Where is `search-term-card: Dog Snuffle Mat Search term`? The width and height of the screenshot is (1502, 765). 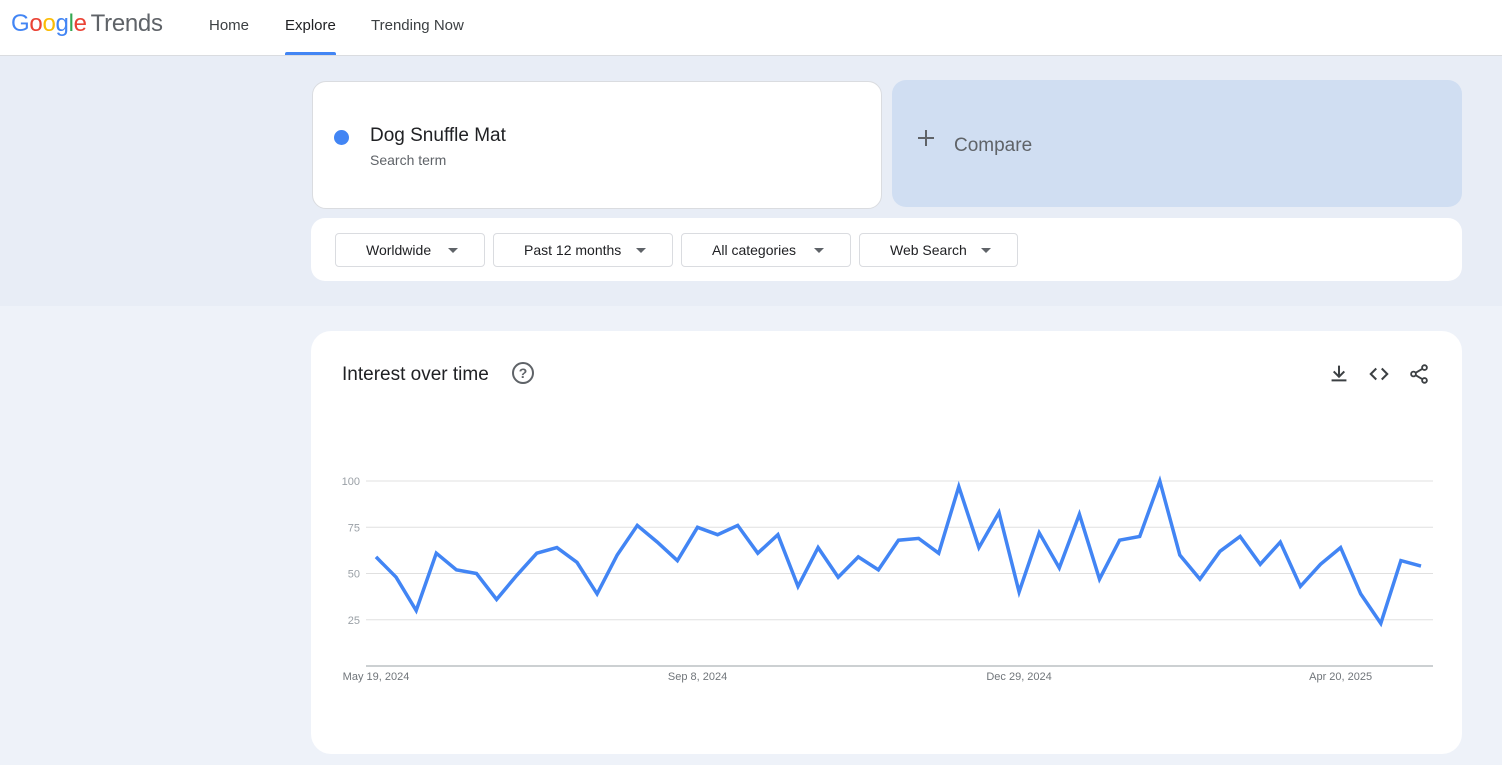 search-term-card: Dog Snuffle Mat Search term is located at coordinates (597, 145).